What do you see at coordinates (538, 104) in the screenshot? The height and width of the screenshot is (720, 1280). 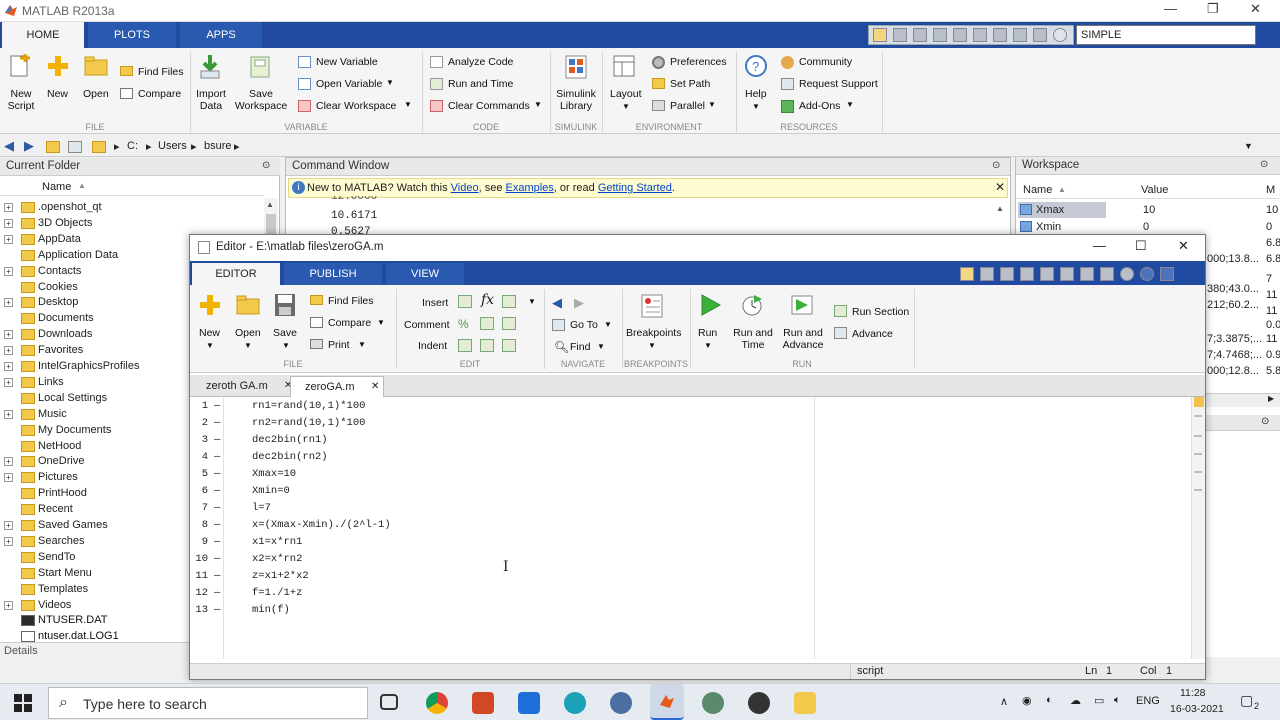 I see `clear-commands-dropdown-icon: ▼` at bounding box center [538, 104].